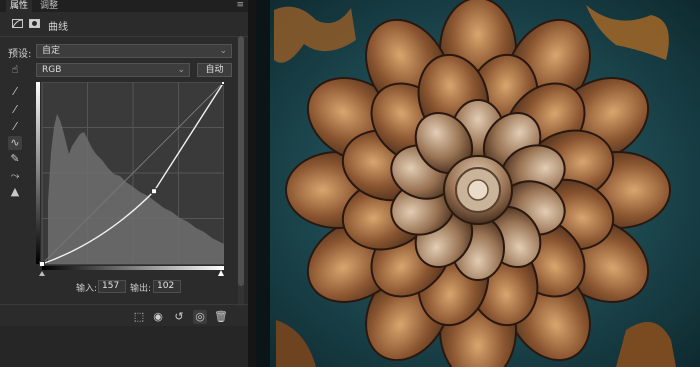 This screenshot has height=367, width=700. I want to click on channel-value: RGB, so click(52, 70).